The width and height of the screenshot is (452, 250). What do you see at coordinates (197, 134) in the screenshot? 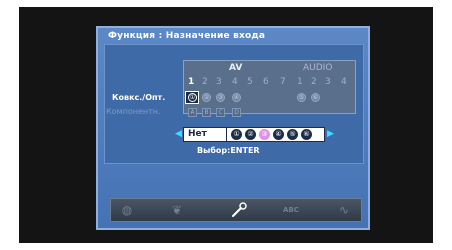
I see `chooser-none-option: Нет` at bounding box center [197, 134].